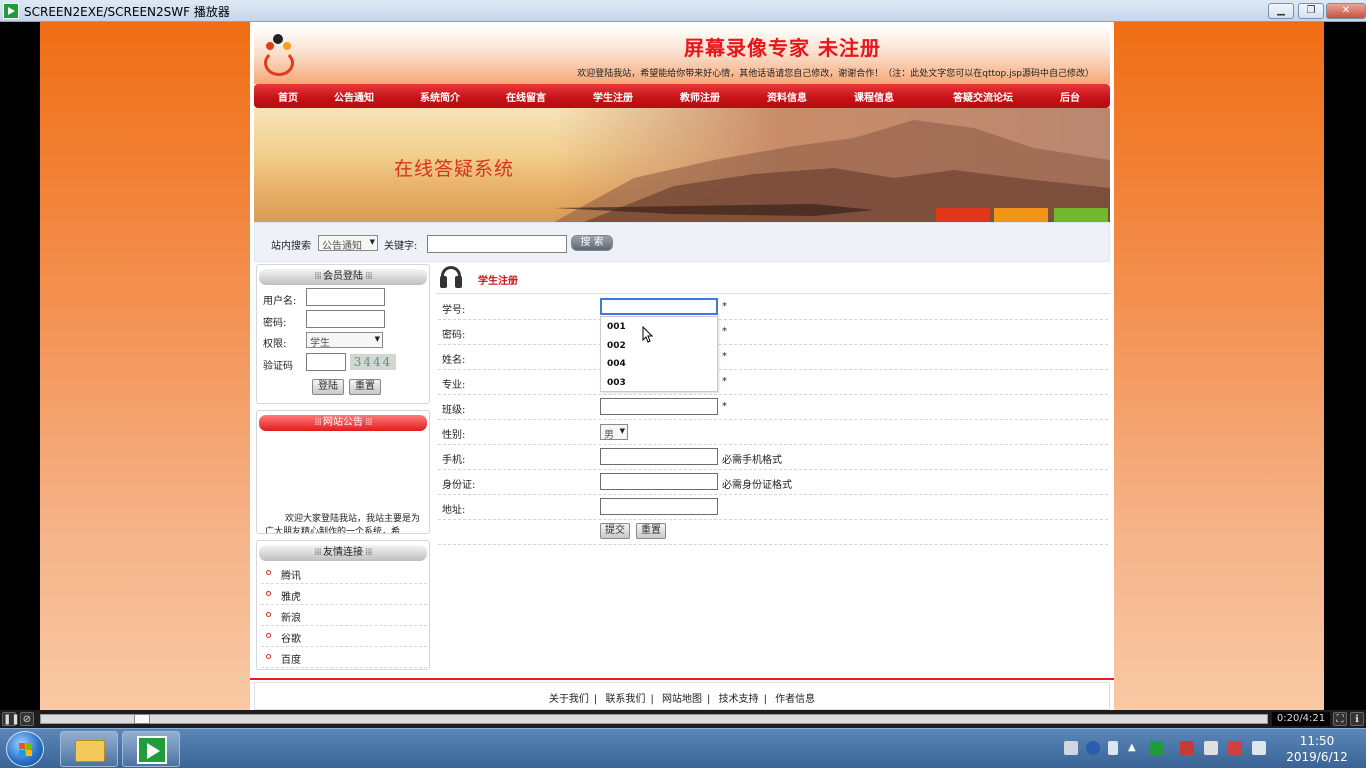 This screenshot has height=768, width=1366. What do you see at coordinates (659, 481) in the screenshot?
I see `id-card-field` at bounding box center [659, 481].